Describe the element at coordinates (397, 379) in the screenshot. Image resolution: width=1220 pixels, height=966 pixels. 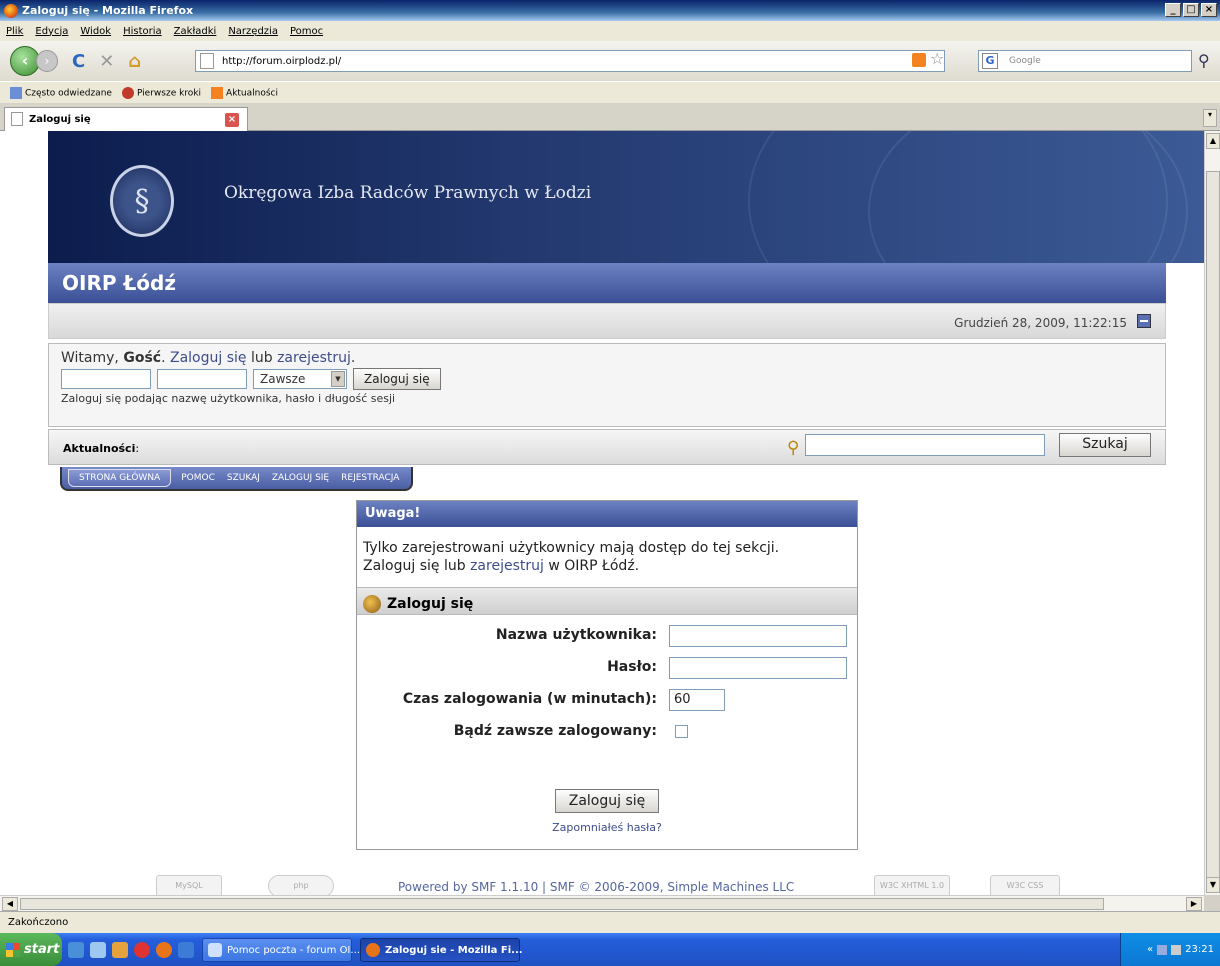
I see `quick-login-button: Zaloguj się` at that location.